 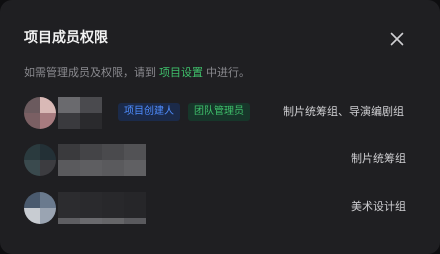 What do you see at coordinates (378, 158) in the screenshot?
I see `member-groups: 制片统筹组` at bounding box center [378, 158].